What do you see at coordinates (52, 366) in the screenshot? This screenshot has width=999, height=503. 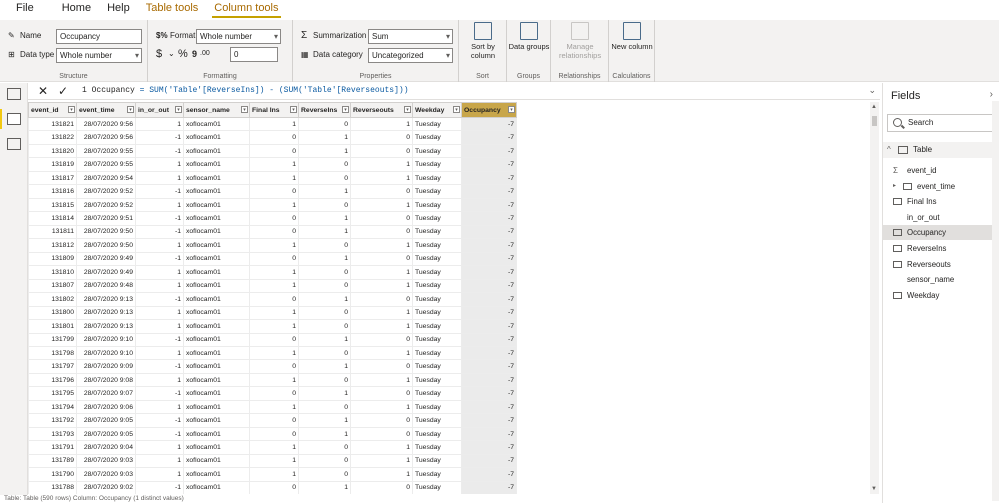 I see `table-cell: 131797` at bounding box center [52, 366].